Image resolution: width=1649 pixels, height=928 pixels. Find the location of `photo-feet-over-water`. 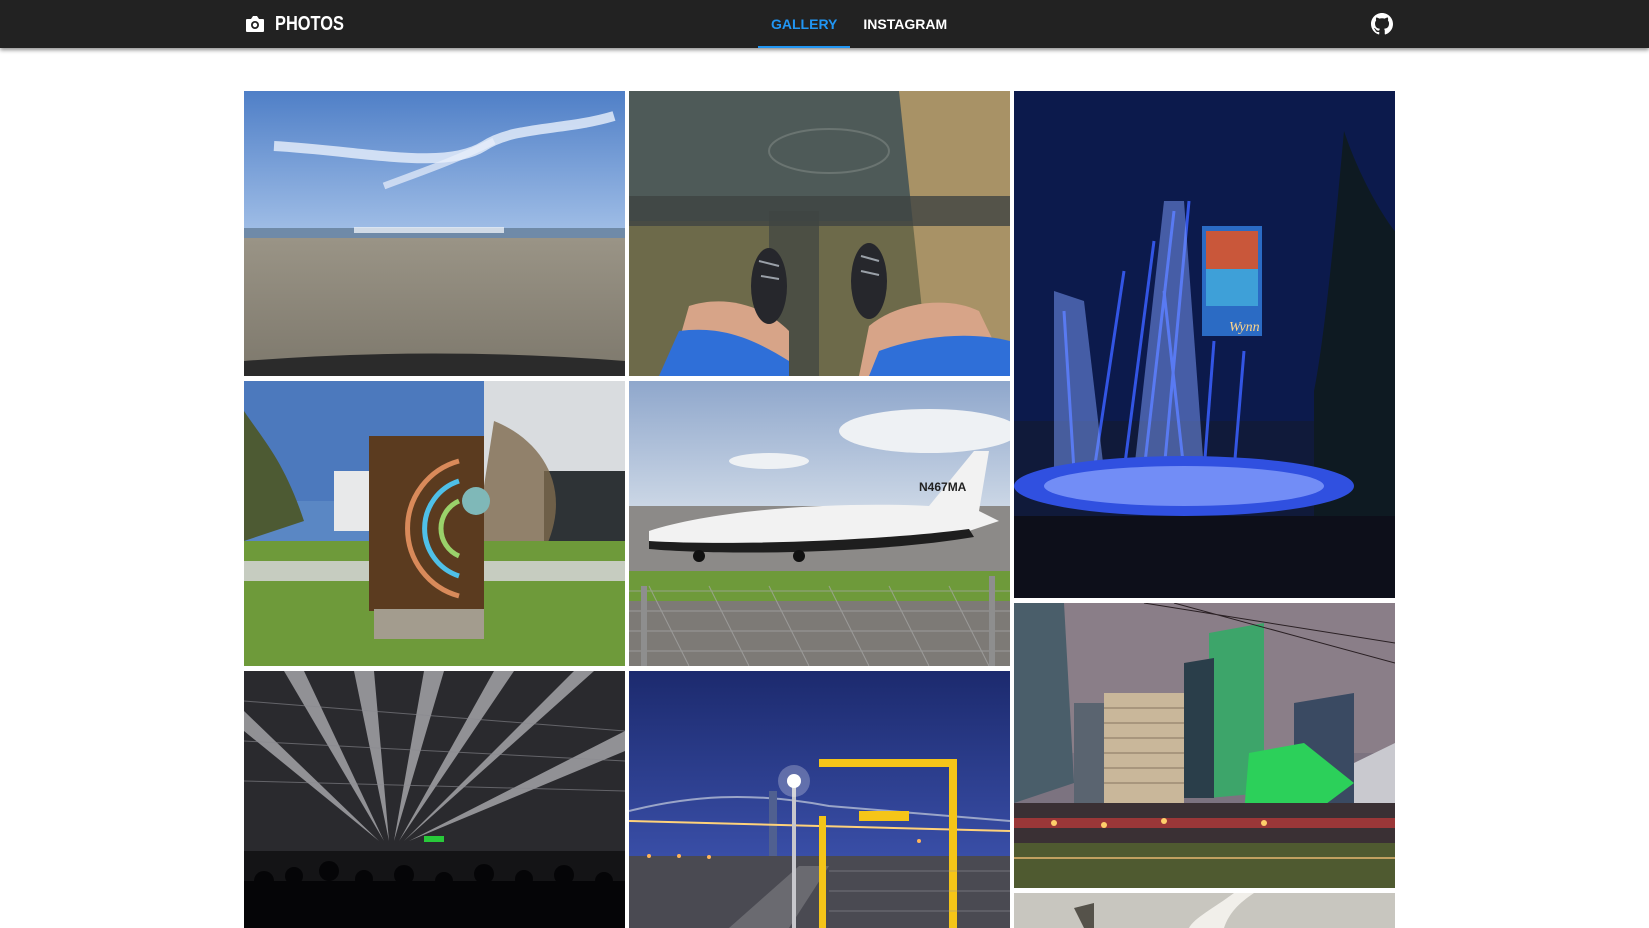

photo-feet-over-water is located at coordinates (819, 233).